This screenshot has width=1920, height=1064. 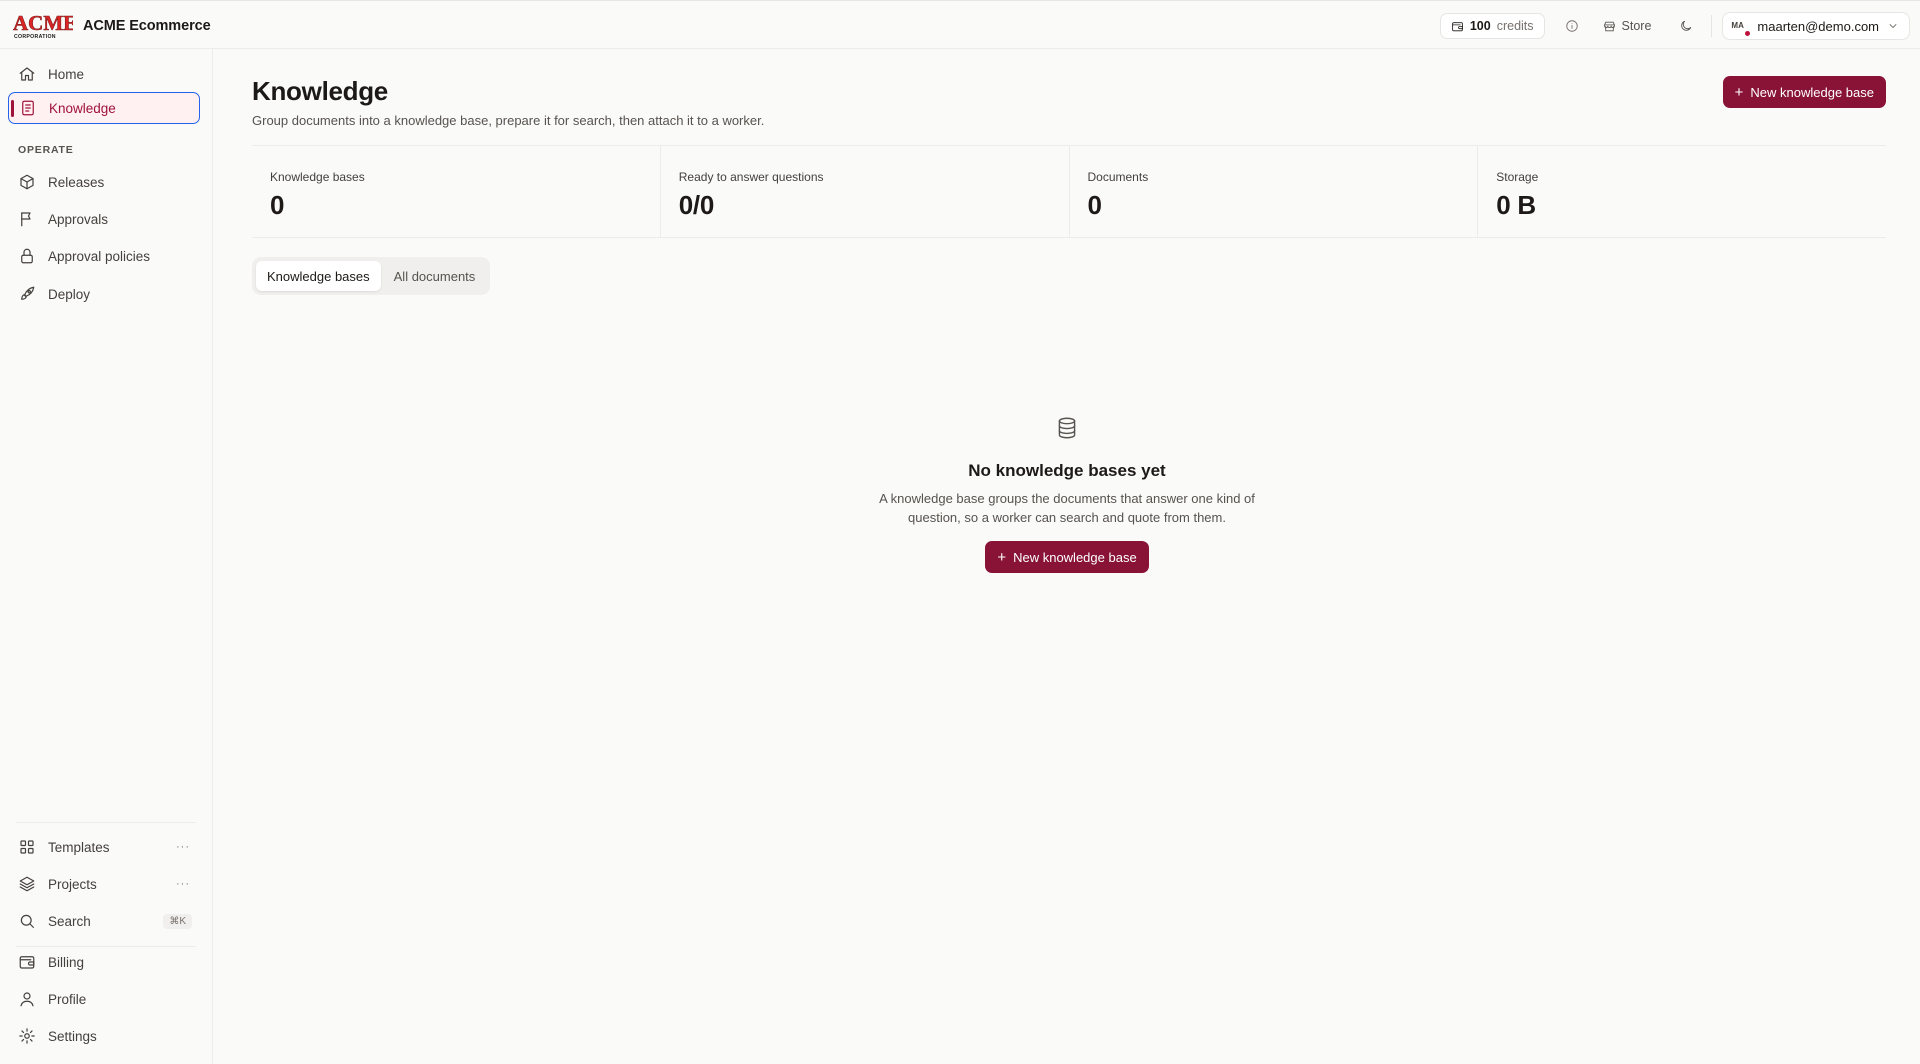 I want to click on sidebar-divider, so click(x=106, y=822).